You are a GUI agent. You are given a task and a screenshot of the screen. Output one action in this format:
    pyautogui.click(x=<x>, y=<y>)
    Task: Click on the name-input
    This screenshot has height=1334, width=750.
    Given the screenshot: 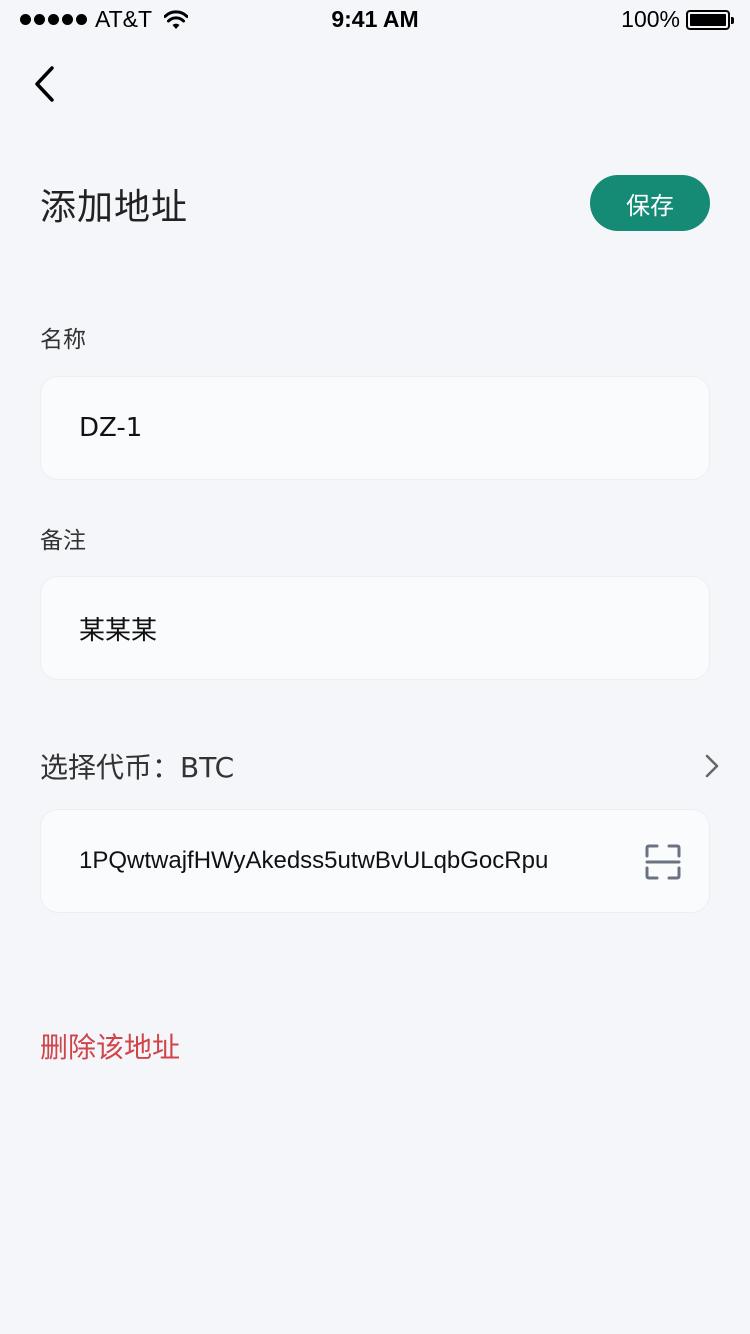 What is the action you would take?
    pyautogui.click(x=394, y=428)
    